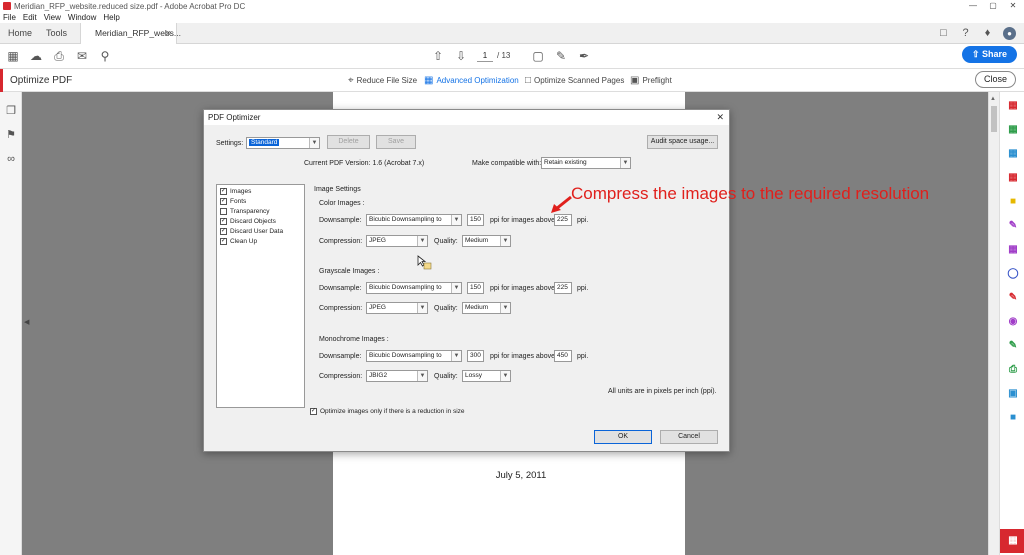 The height and width of the screenshot is (555, 1024). What do you see at coordinates (1013, 346) in the screenshot?
I see `send-for-review-icon: ✎` at bounding box center [1013, 346].